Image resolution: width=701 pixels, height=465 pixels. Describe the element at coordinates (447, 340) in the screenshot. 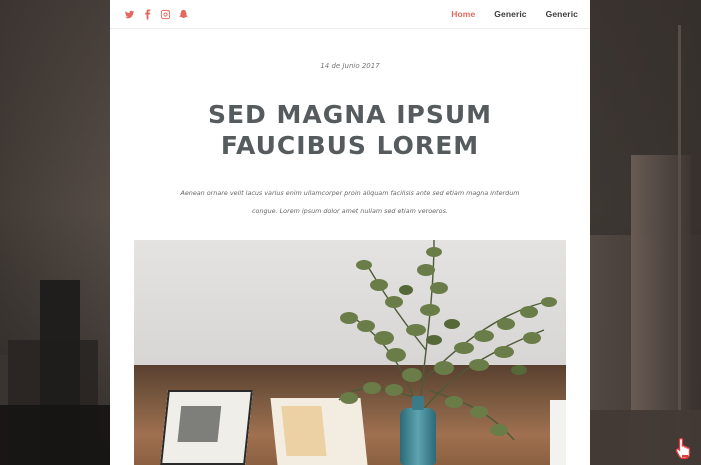

I see `image-plant` at that location.